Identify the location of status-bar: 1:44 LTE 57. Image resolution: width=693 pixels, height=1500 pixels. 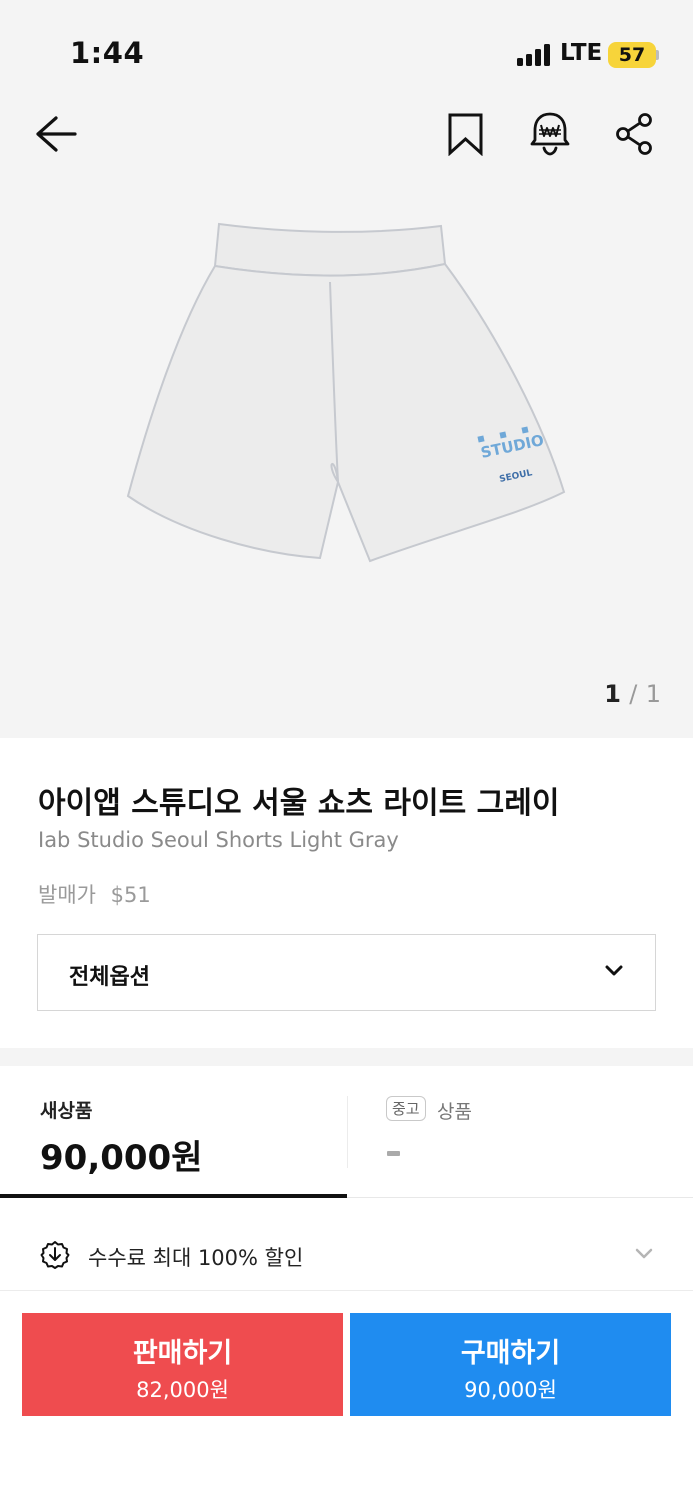
(346, 50).